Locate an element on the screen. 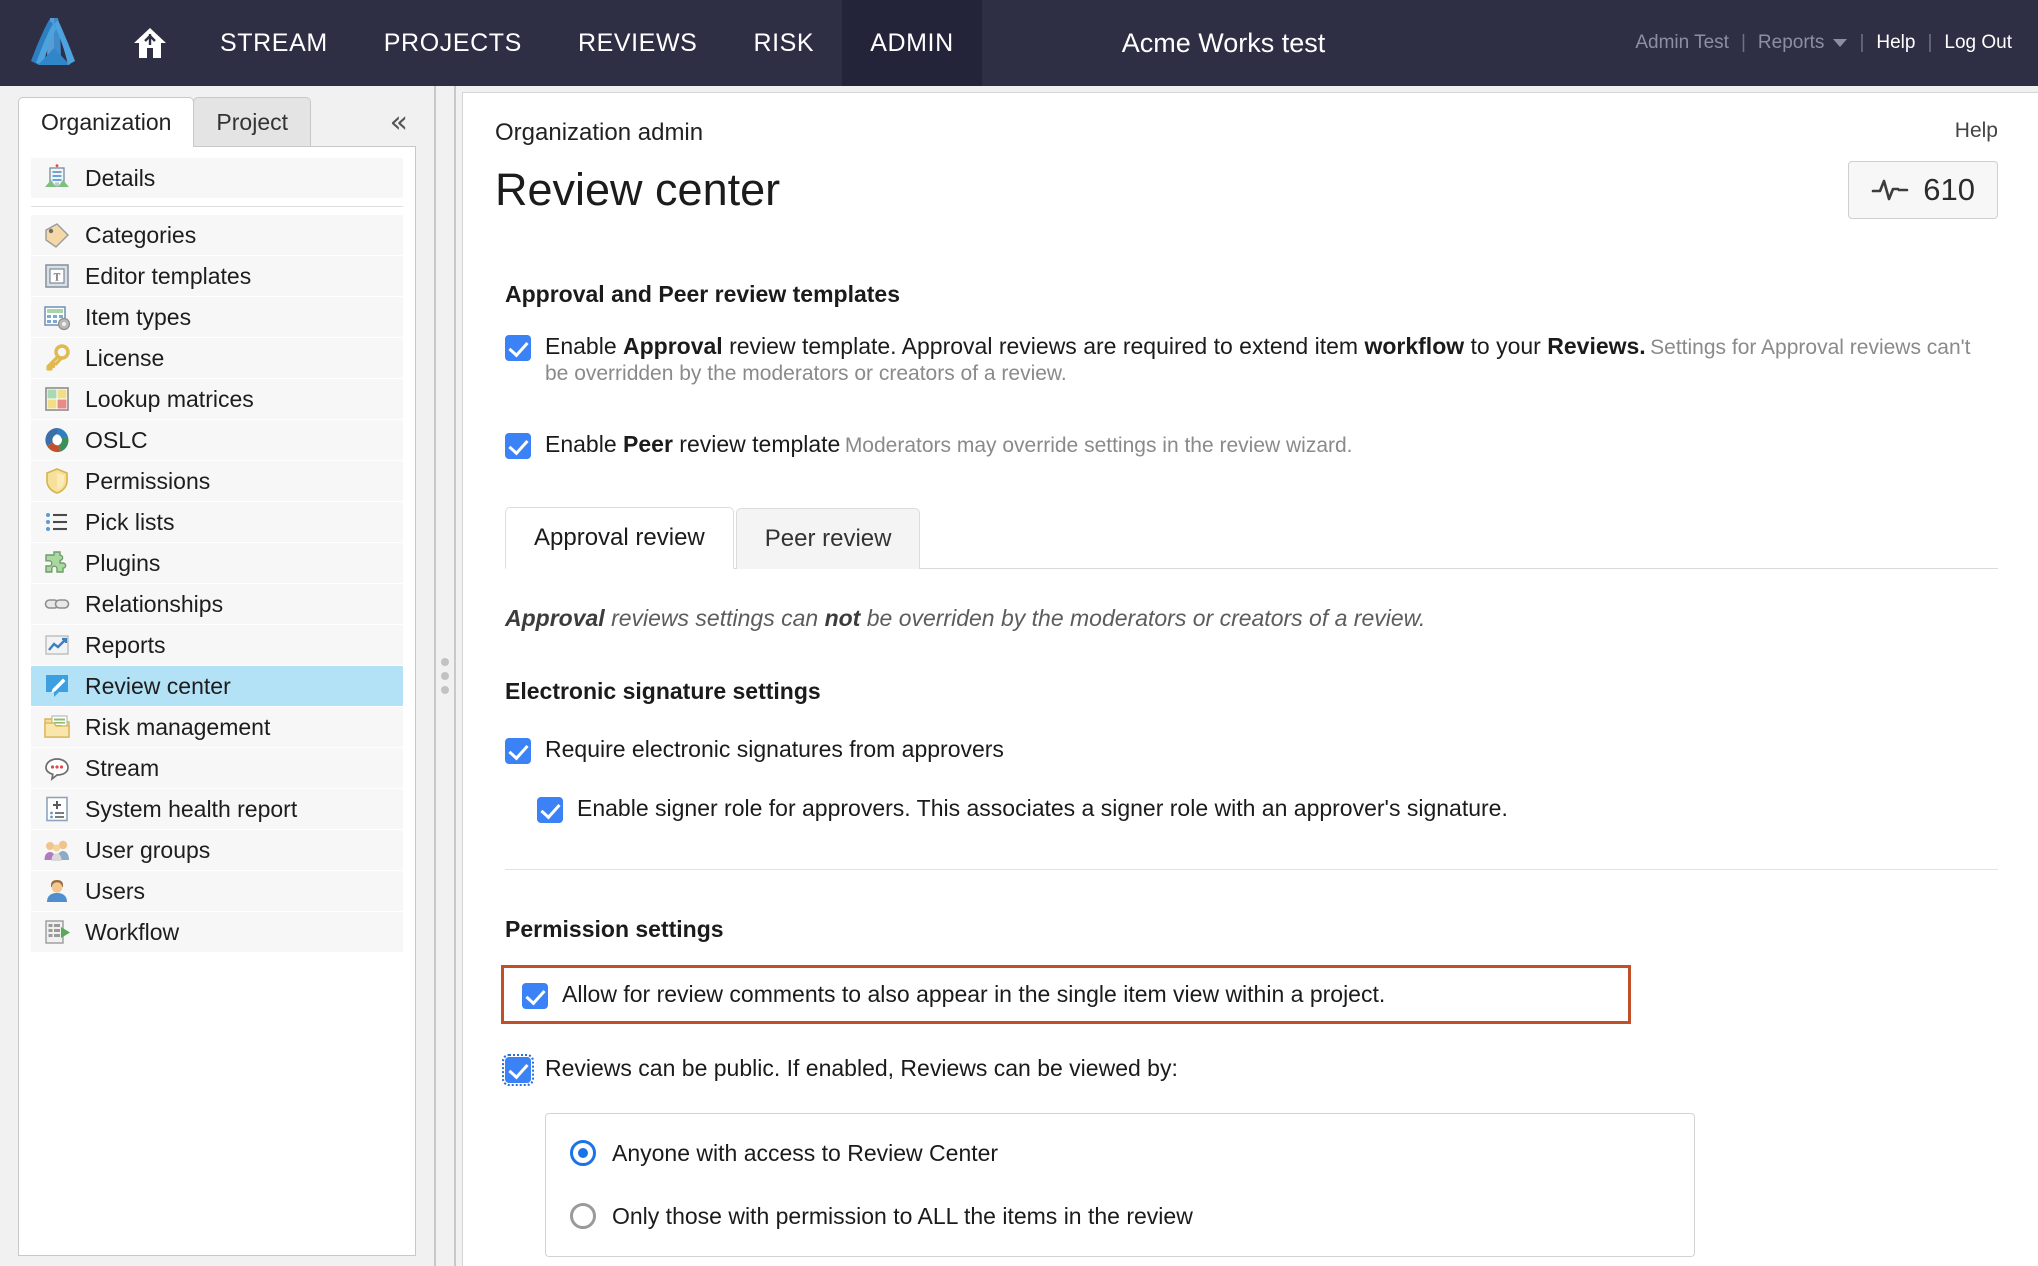 Image resolution: width=2038 pixels, height=1266 pixels. chevron-down-icon is located at coordinates (1840, 42).